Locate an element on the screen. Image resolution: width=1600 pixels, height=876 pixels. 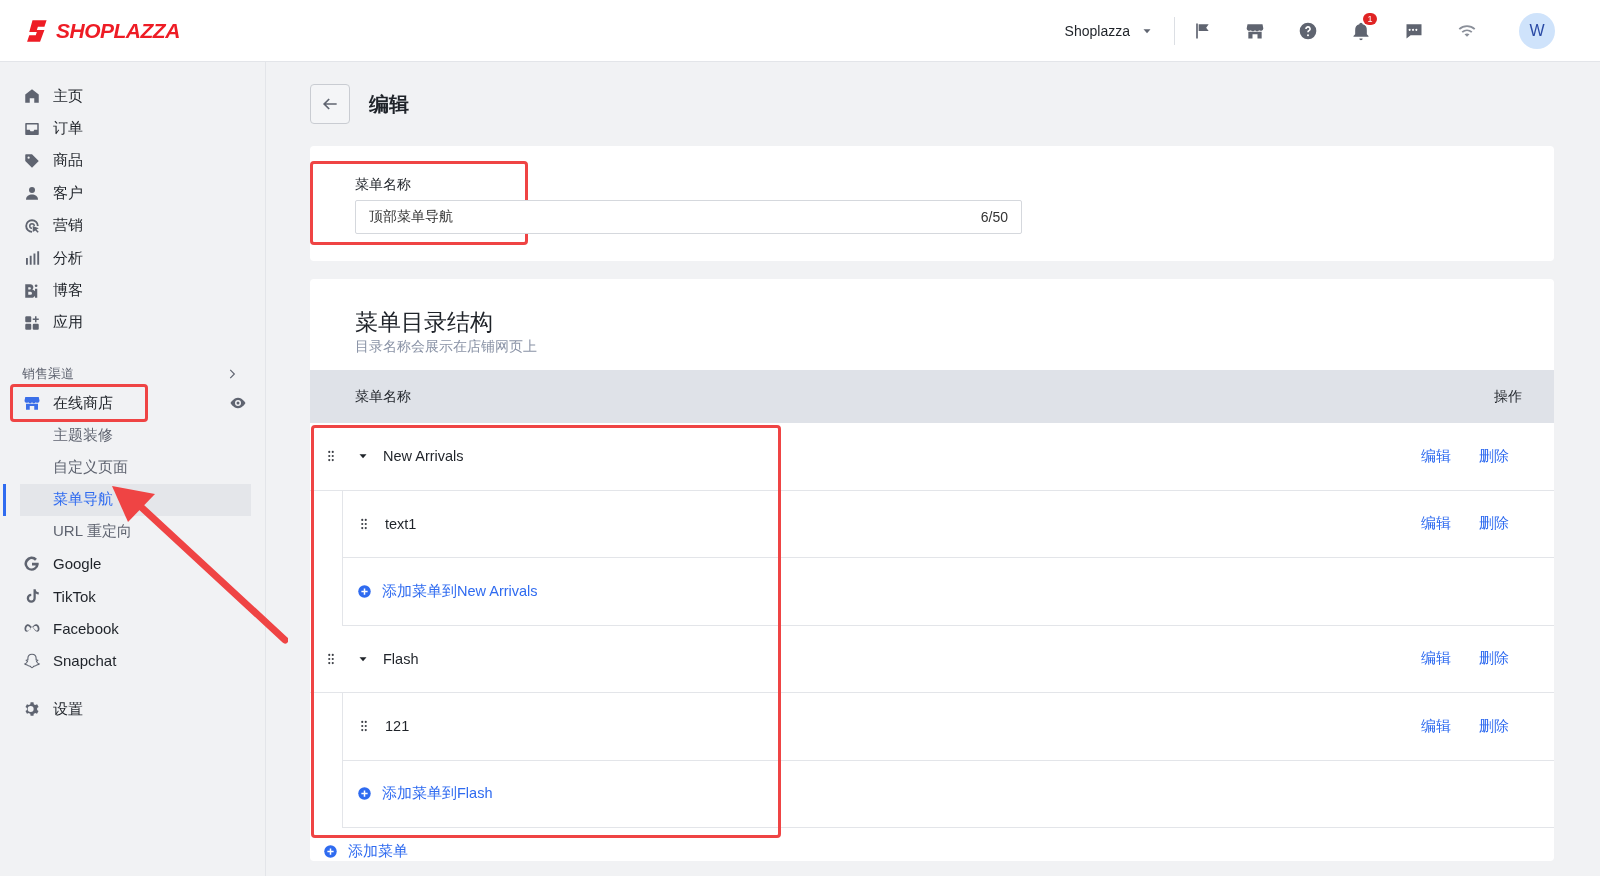
storefront-icon is located at coordinates (32, 403).